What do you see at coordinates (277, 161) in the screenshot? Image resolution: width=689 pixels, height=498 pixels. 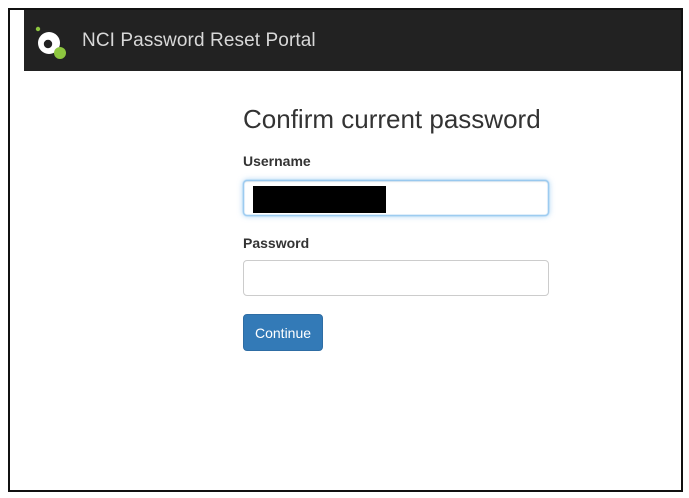 I see `username-label: Username` at bounding box center [277, 161].